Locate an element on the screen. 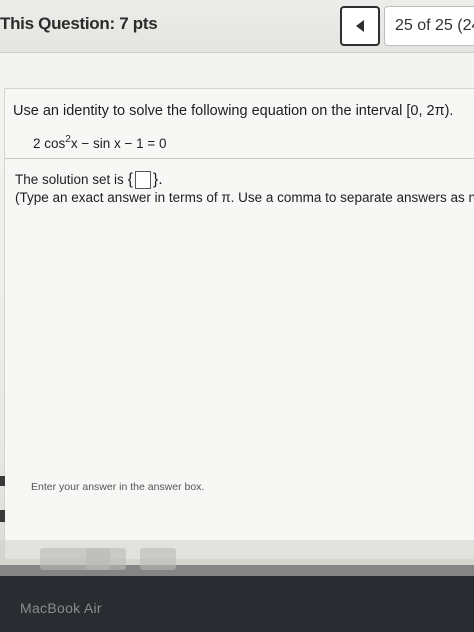 This screenshot has height=632, width=474. question-pager: 25 of 25 (24 is located at coordinates (429, 26).